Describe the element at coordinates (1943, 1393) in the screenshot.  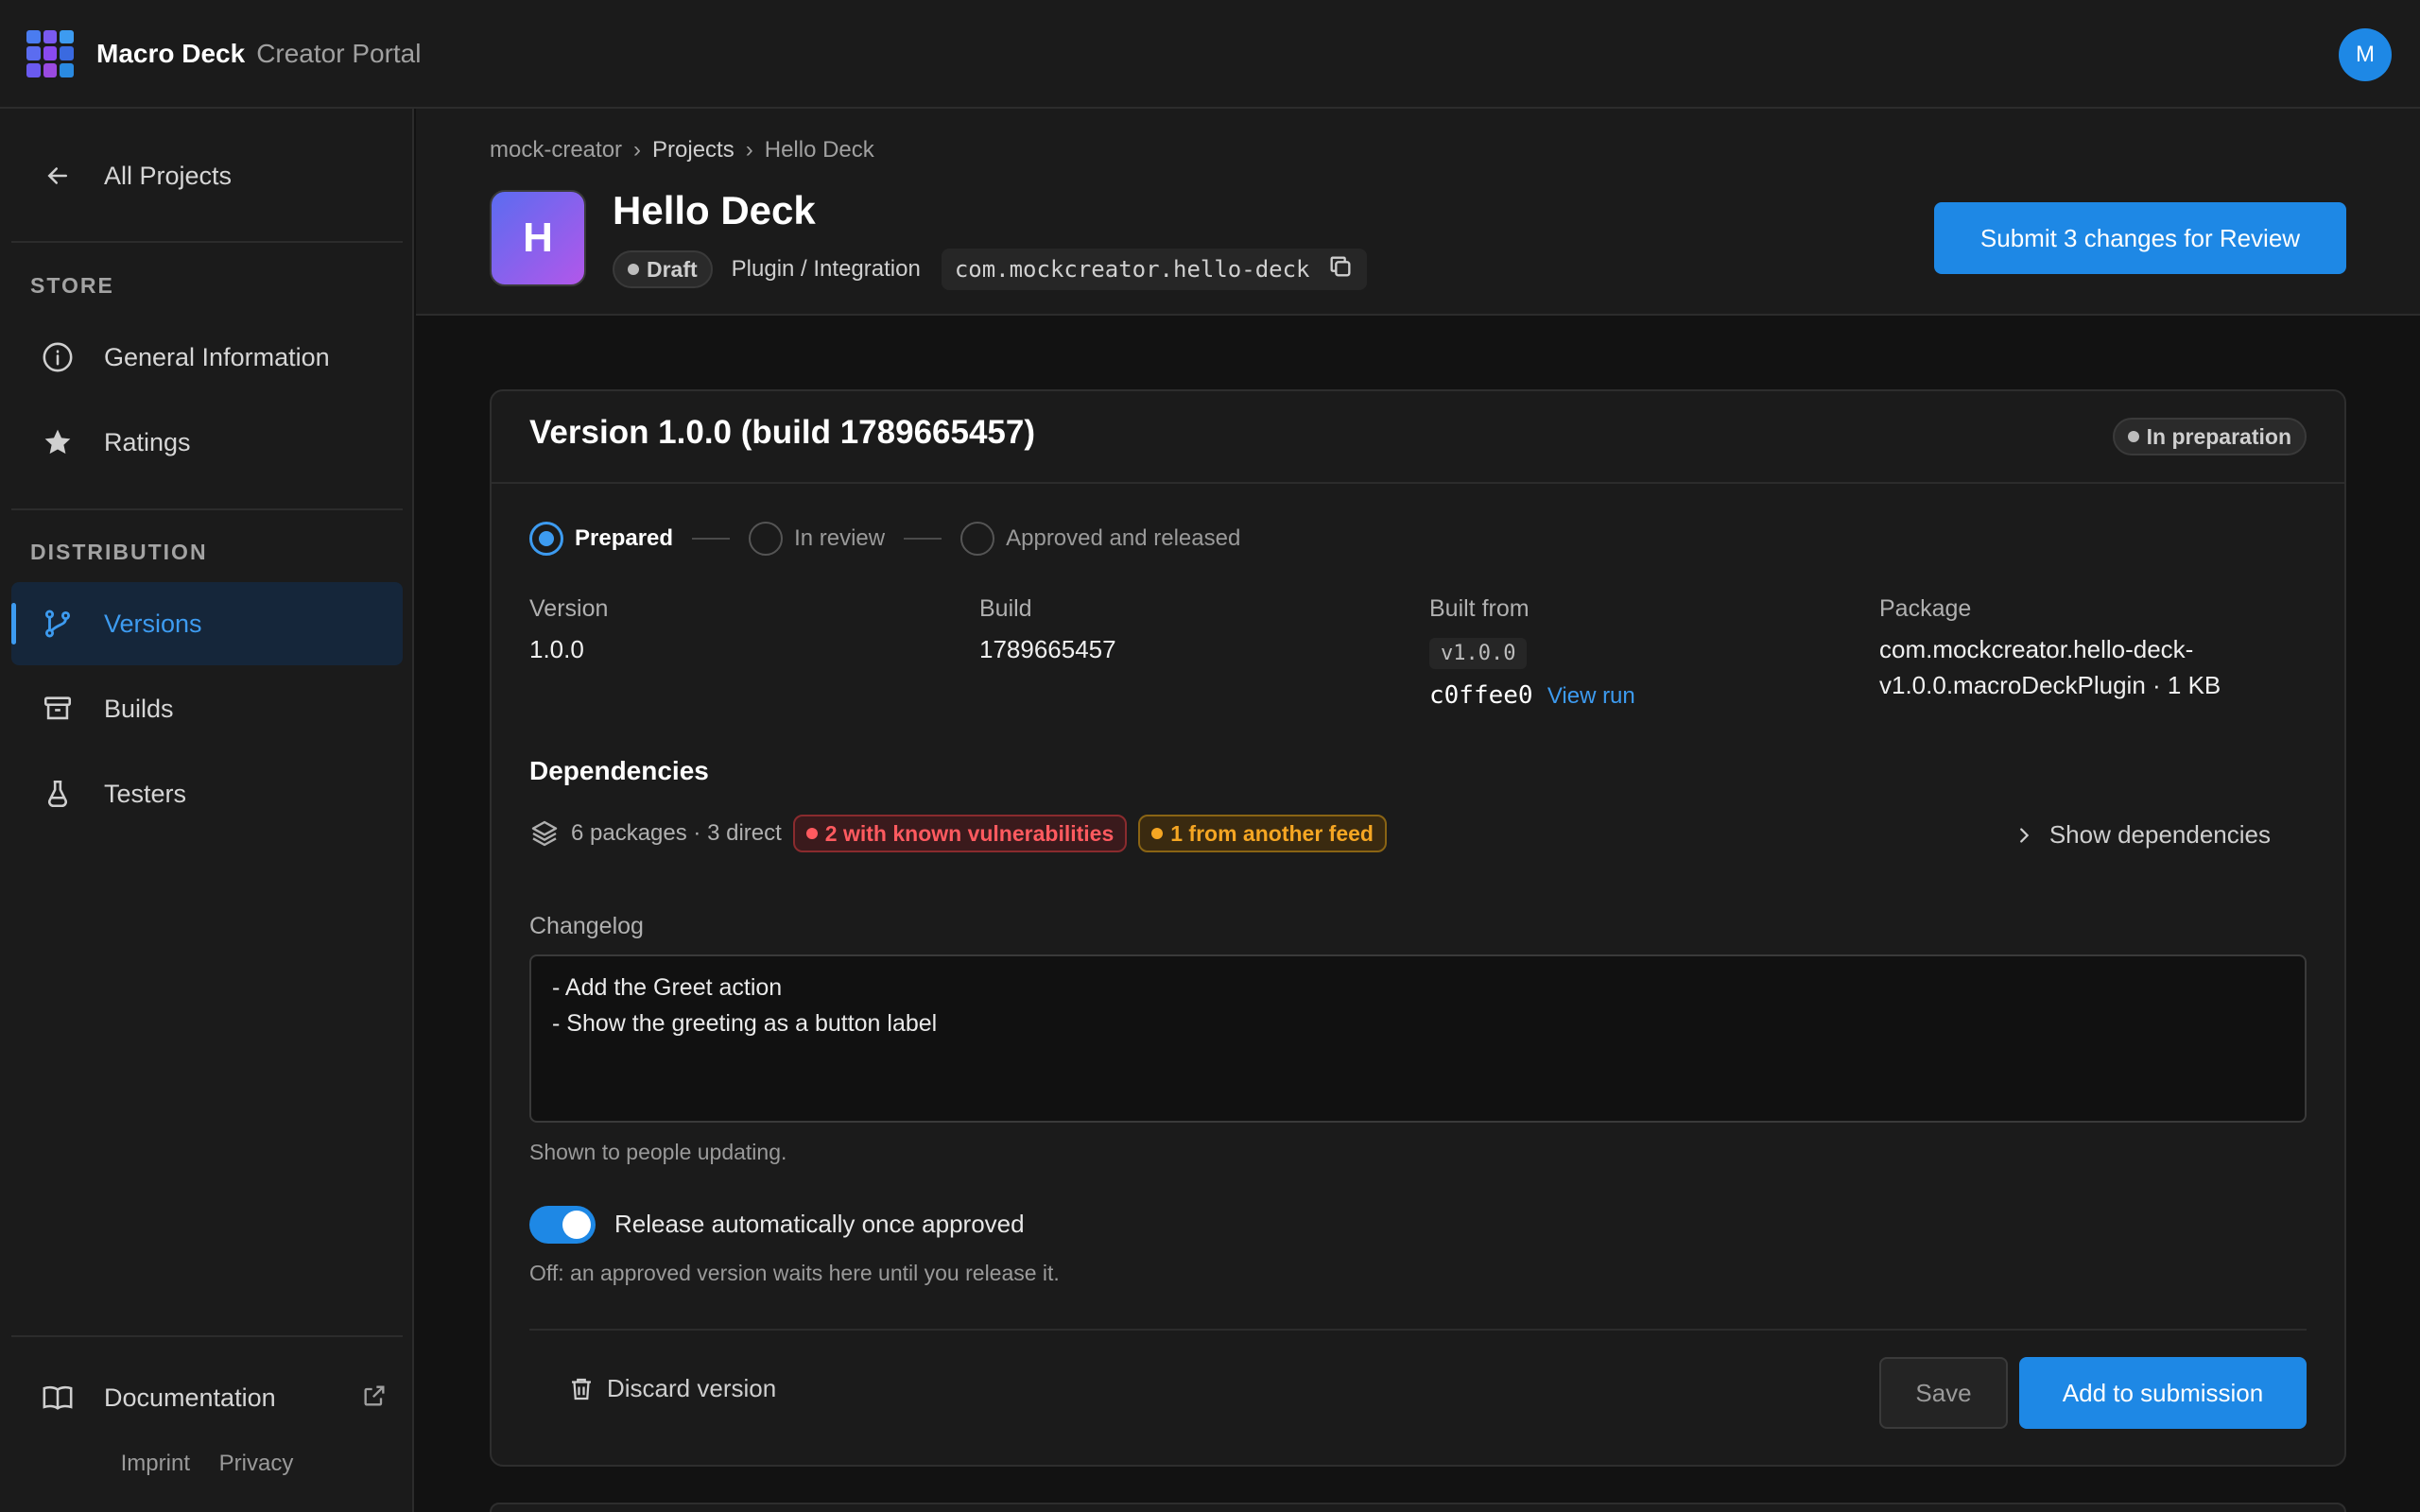
I see `save-button: Save` at that location.